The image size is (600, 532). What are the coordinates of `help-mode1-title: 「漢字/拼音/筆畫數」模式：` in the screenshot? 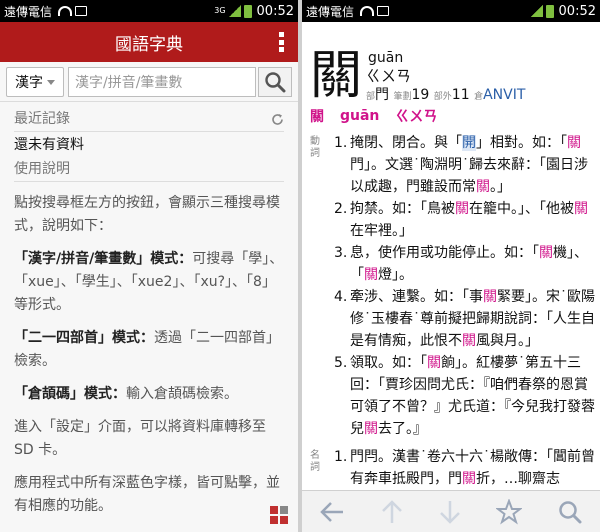 It's located at (103, 259).